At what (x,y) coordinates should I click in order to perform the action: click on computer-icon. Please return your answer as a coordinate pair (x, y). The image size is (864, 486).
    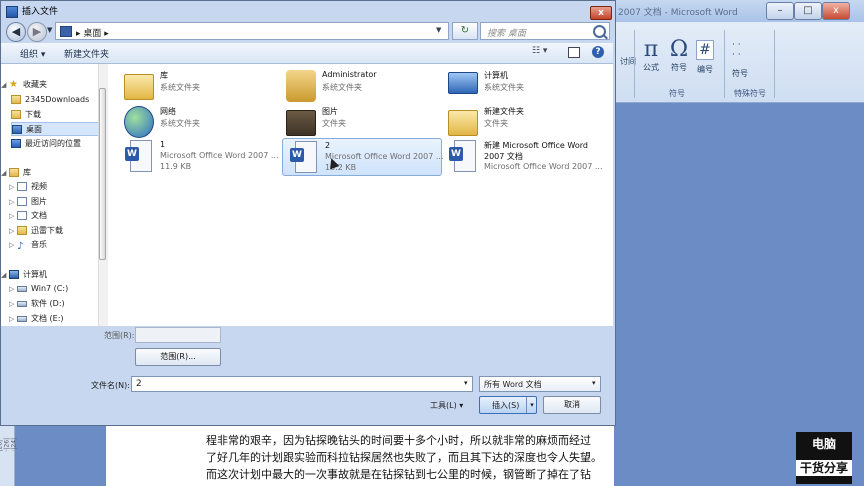
    Looking at the image, I should click on (463, 83).